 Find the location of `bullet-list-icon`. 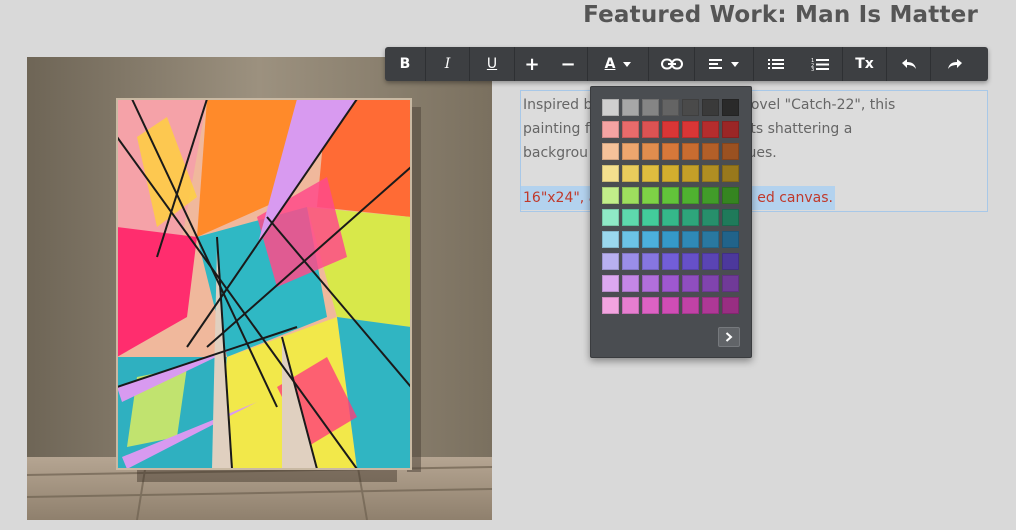

bullet-list-icon is located at coordinates (775, 64).